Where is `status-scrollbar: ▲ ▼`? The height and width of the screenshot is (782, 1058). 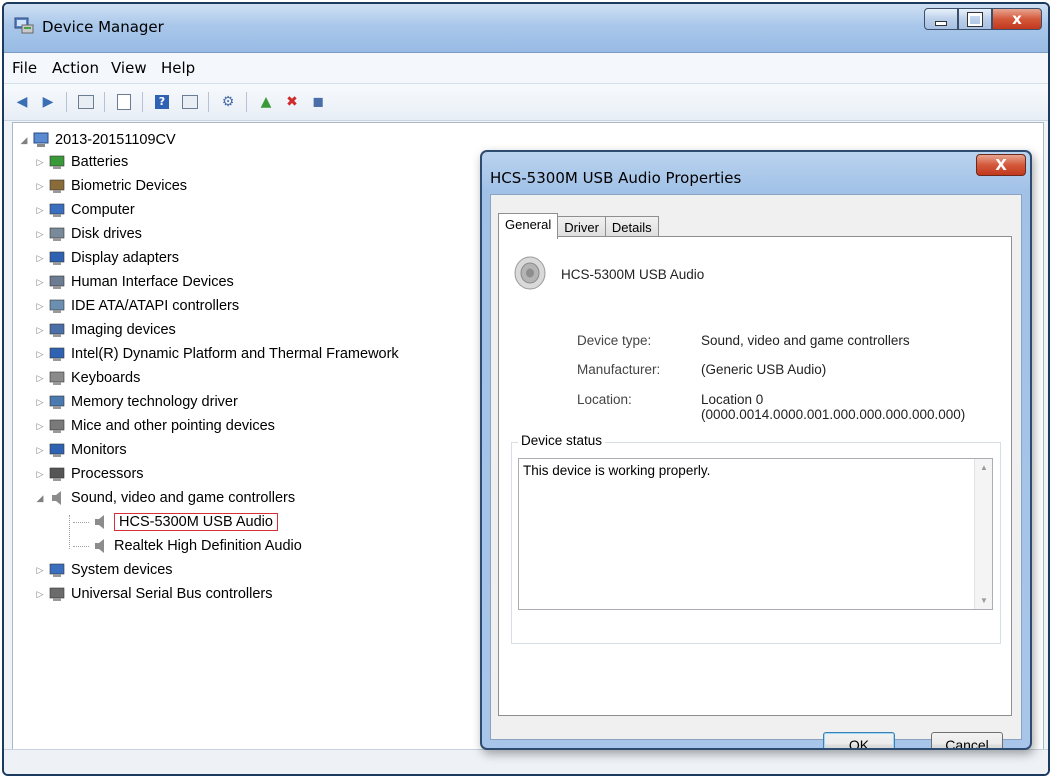 status-scrollbar: ▲ ▼ is located at coordinates (983, 534).